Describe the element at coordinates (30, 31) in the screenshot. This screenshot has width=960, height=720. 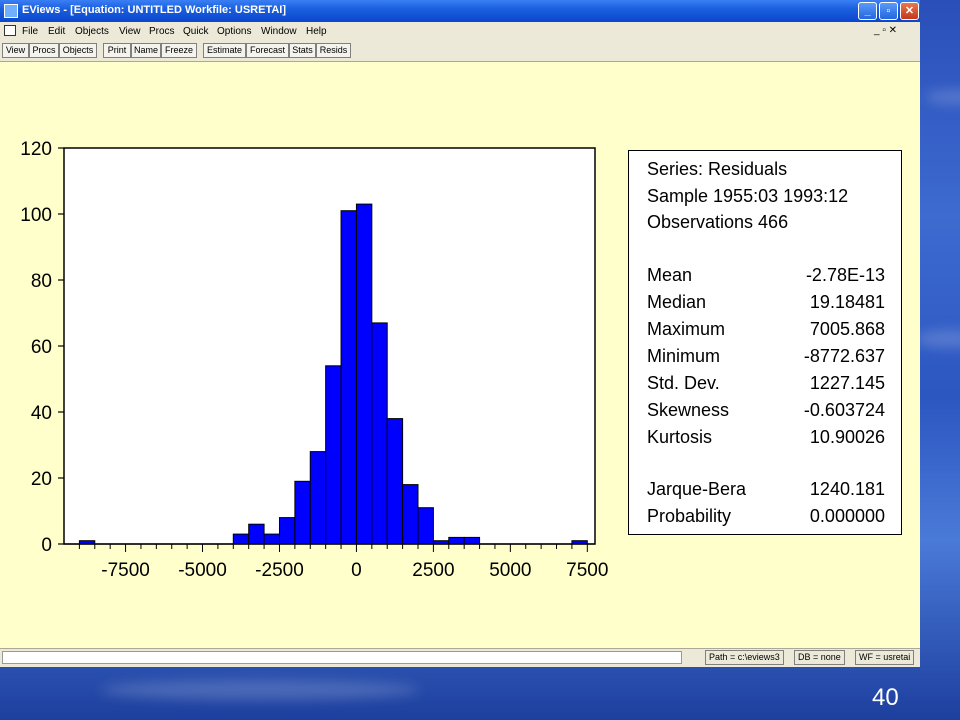
I see `menu-file: File` at that location.